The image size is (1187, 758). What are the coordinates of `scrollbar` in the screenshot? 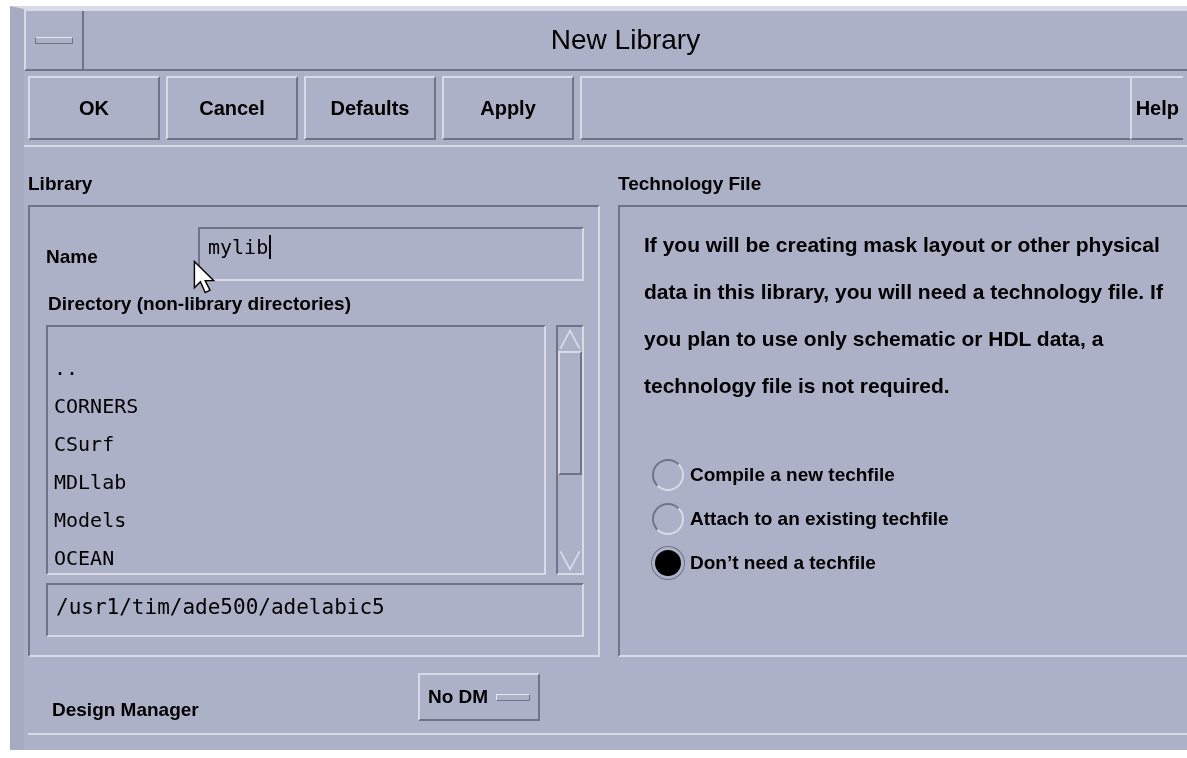 It's located at (570, 450).